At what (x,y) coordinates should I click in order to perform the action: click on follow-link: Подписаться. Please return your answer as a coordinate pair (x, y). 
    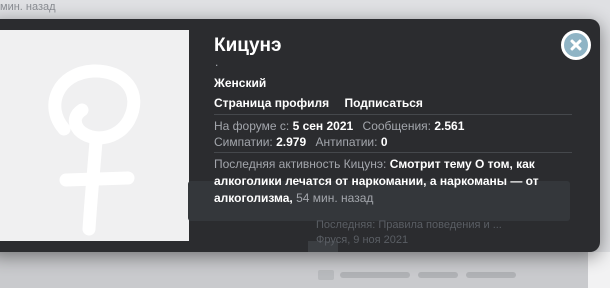
    Looking at the image, I should click on (383, 103).